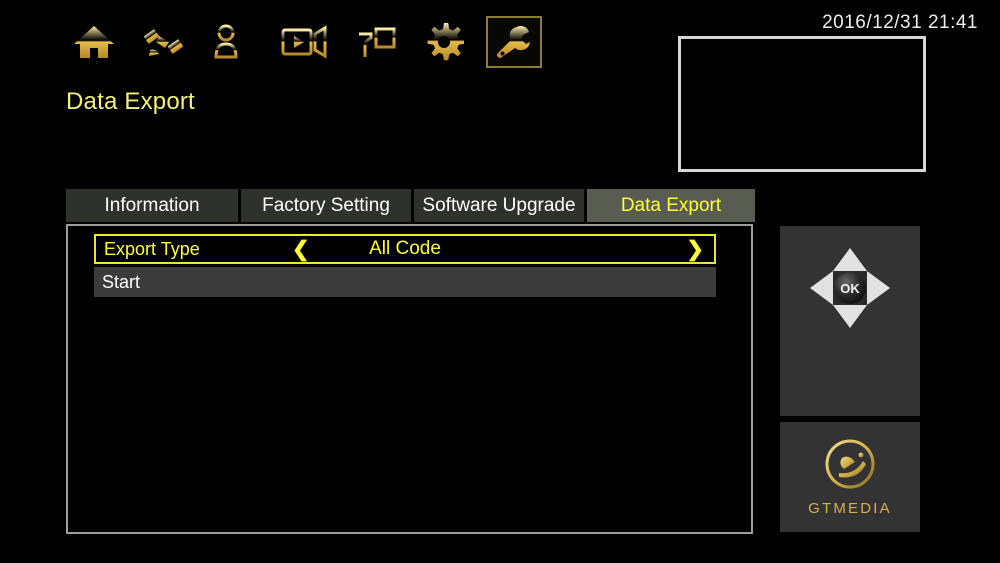  I want to click on satellite-icon, so click(164, 42).